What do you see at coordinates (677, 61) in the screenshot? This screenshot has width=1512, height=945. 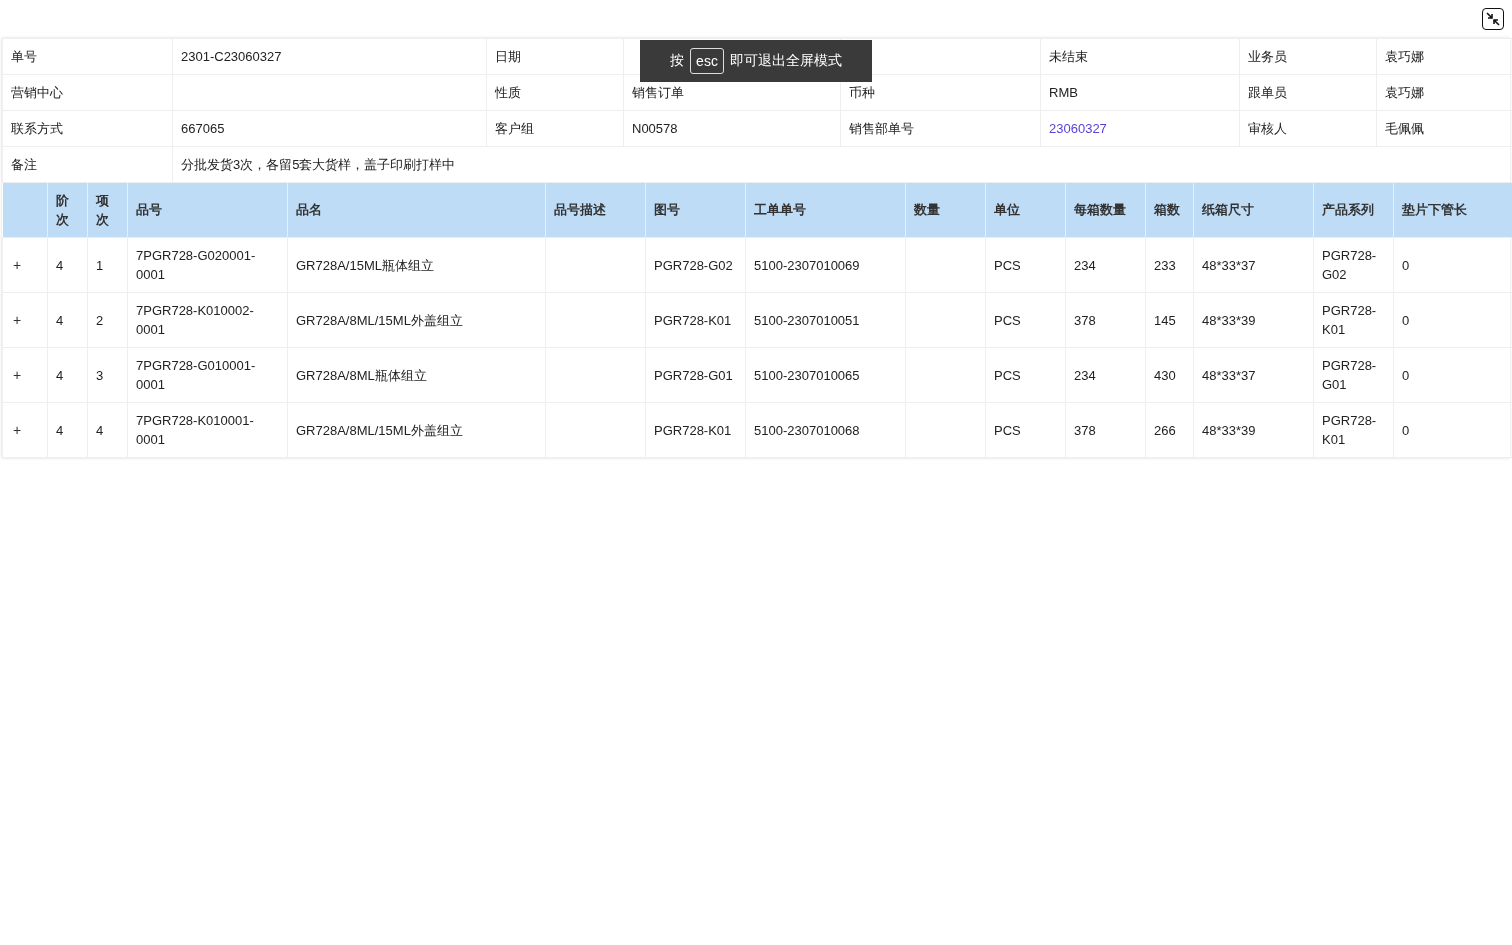 I see `toast-text: 按` at bounding box center [677, 61].